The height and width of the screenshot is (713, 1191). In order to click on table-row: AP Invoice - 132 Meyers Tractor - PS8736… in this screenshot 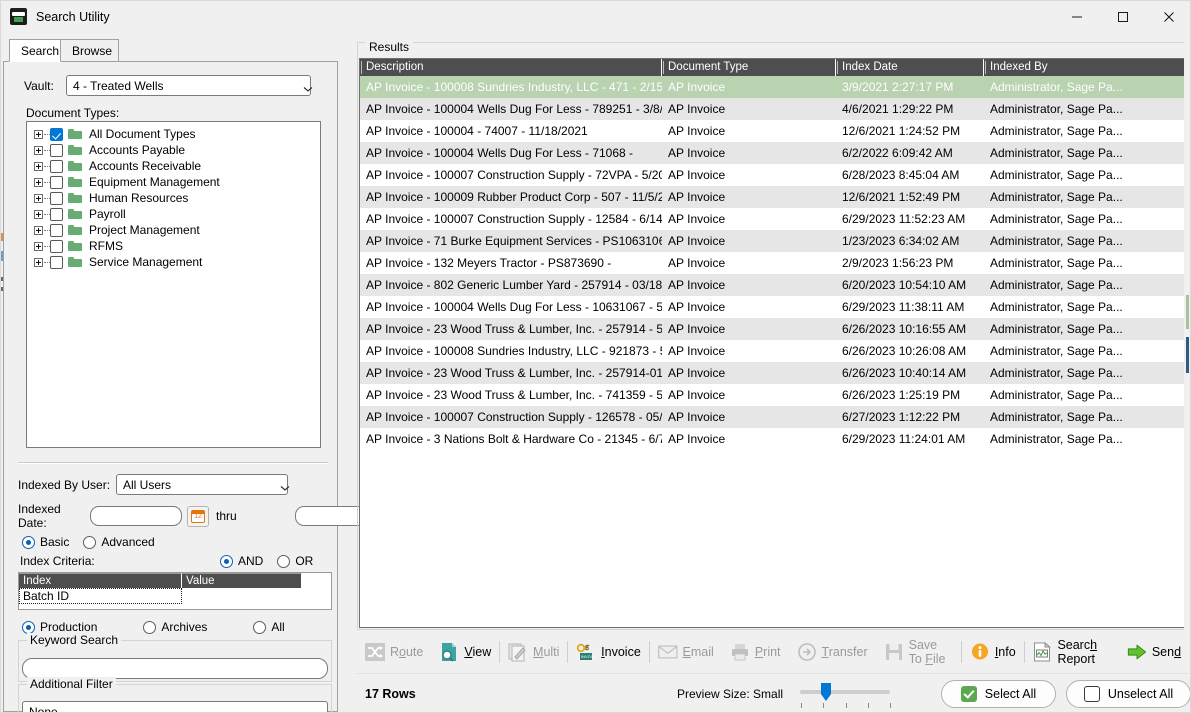, I will do `click(773, 263)`.